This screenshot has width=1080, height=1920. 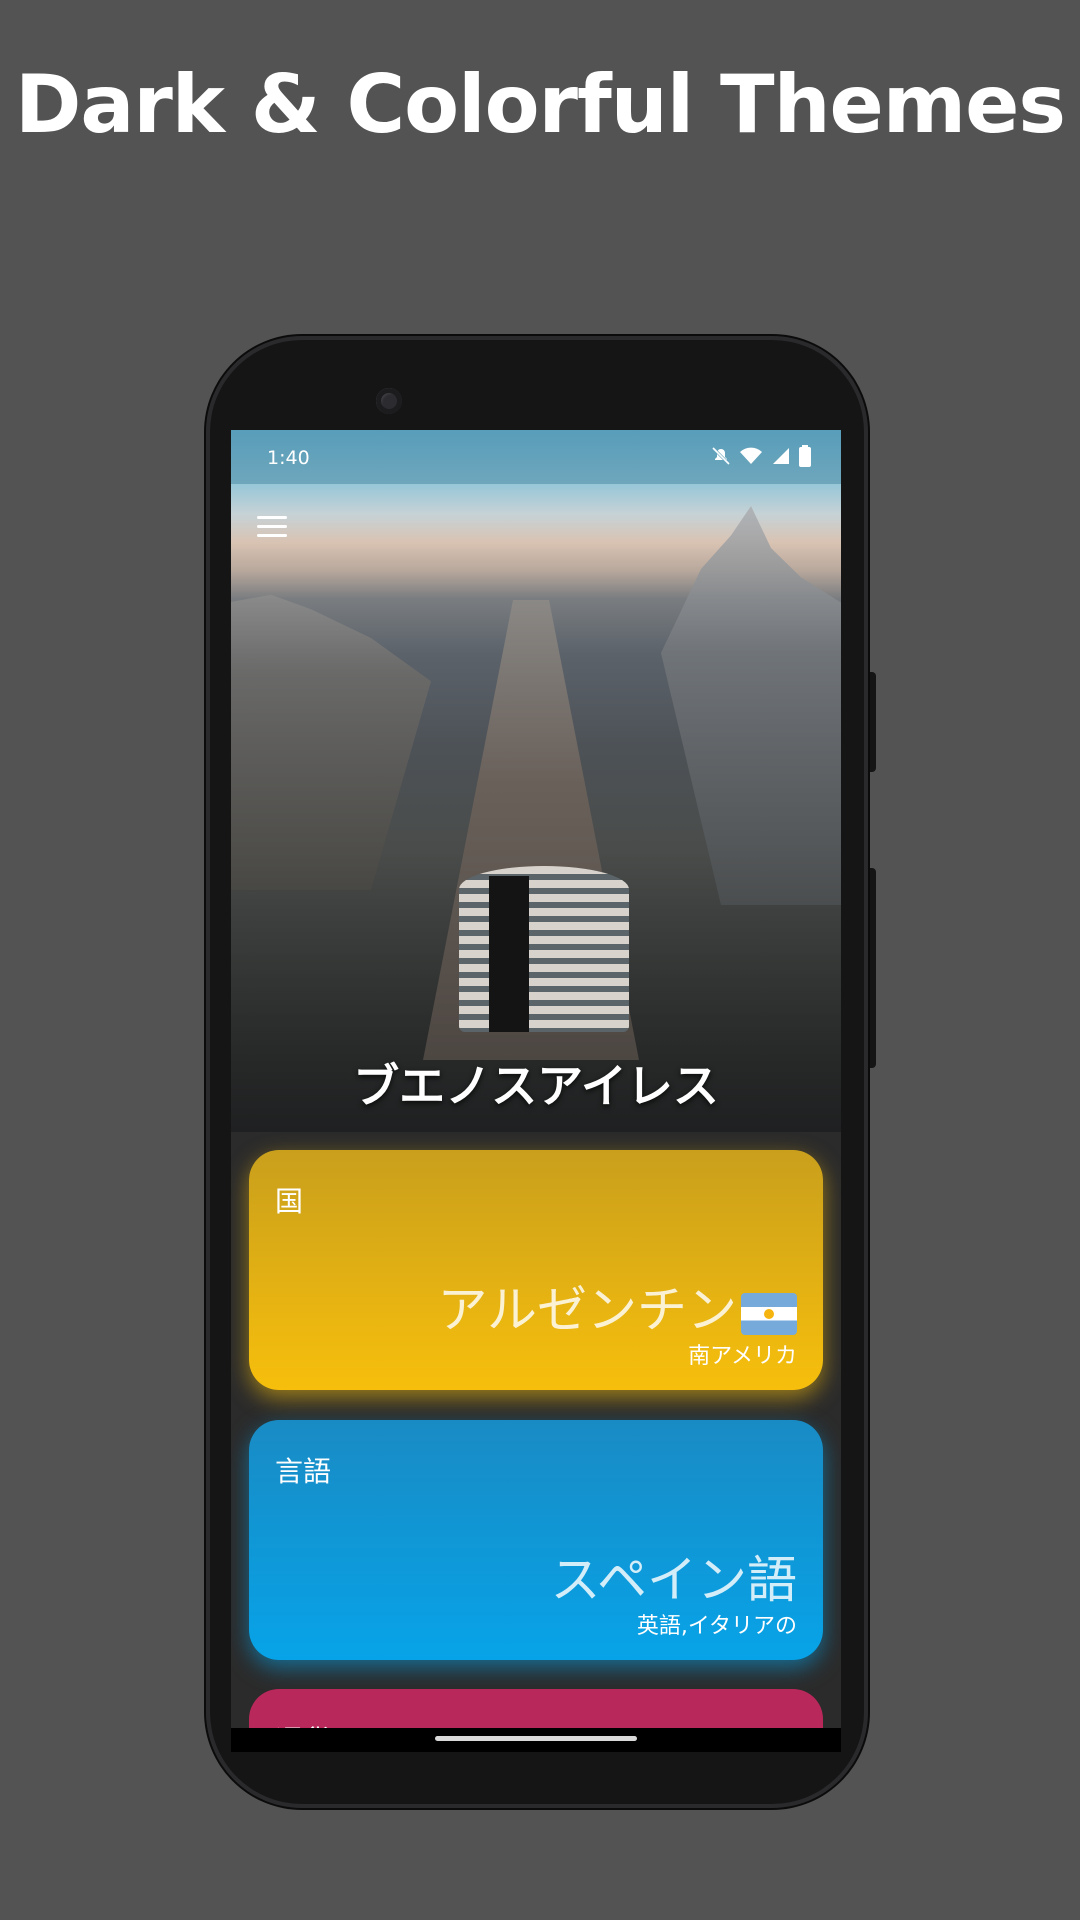 I want to click on language-card-subtext: 英語,イタリアの, so click(x=716, y=1626).